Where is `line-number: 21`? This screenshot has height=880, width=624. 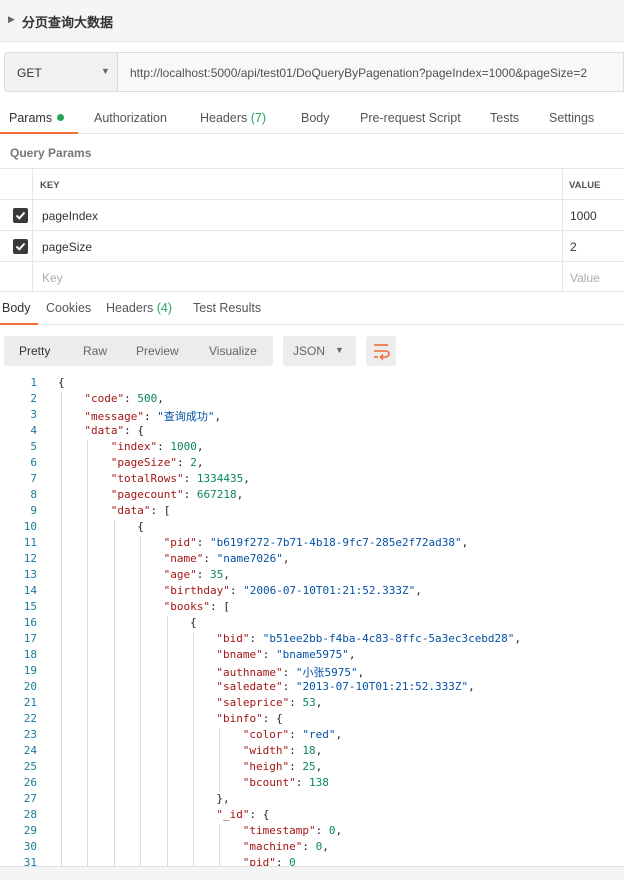 line-number: 21 is located at coordinates (30, 702).